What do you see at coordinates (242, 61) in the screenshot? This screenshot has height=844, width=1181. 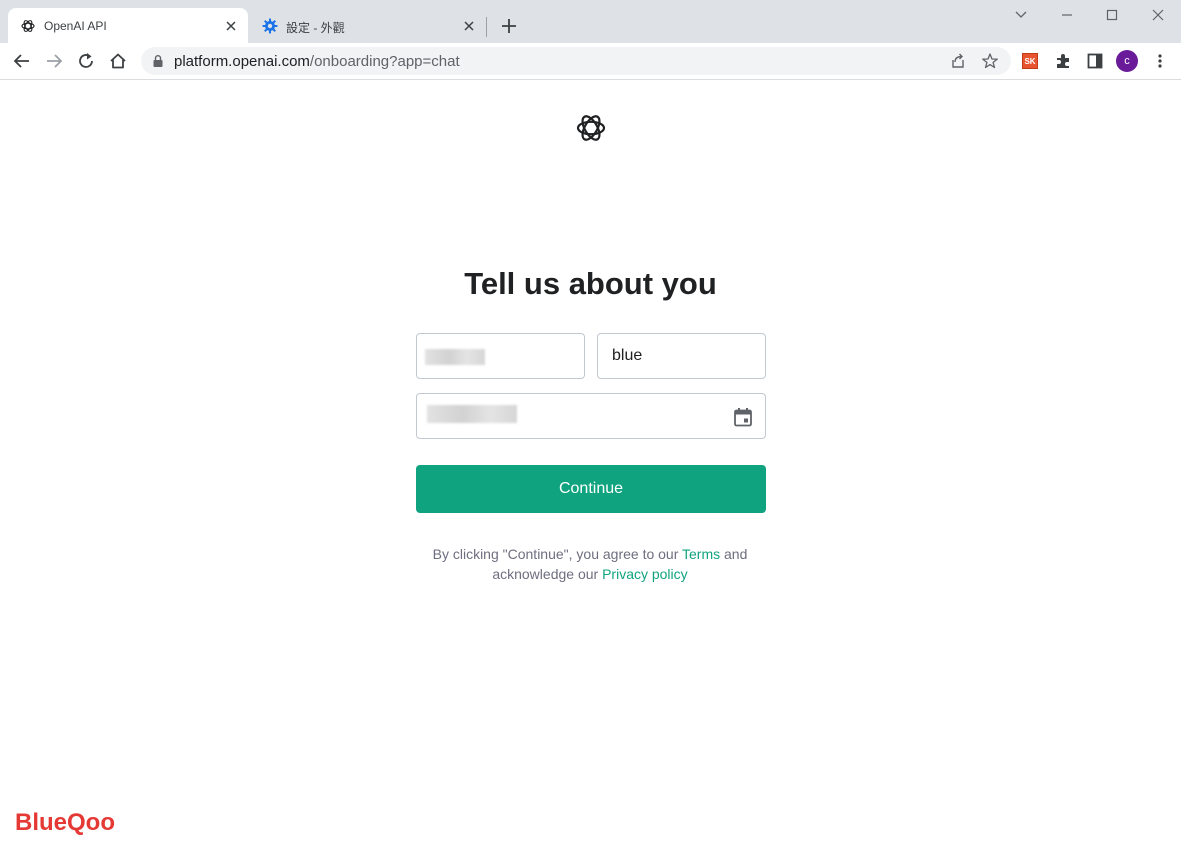 I see `url-host: platform.openai.com` at bounding box center [242, 61].